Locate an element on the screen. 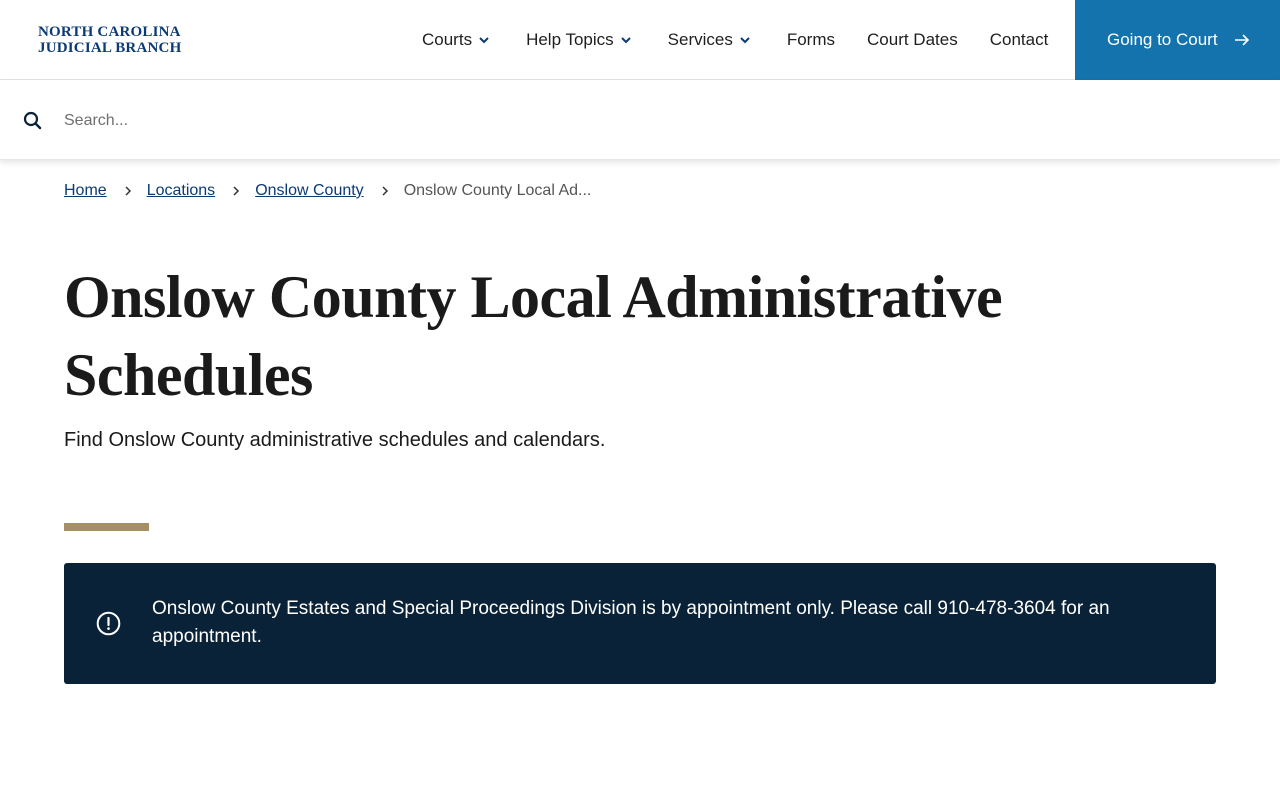 This screenshot has height=800, width=1280. search-bar is located at coordinates (640, 120).